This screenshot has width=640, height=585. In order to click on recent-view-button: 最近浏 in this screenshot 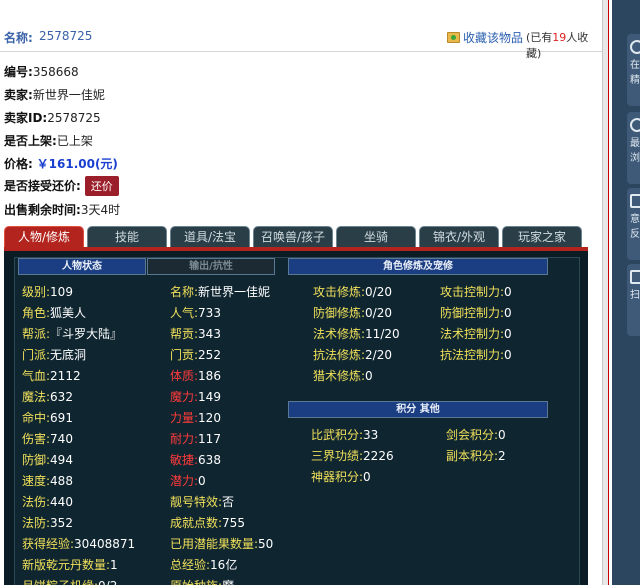, I will do `click(633, 148)`.